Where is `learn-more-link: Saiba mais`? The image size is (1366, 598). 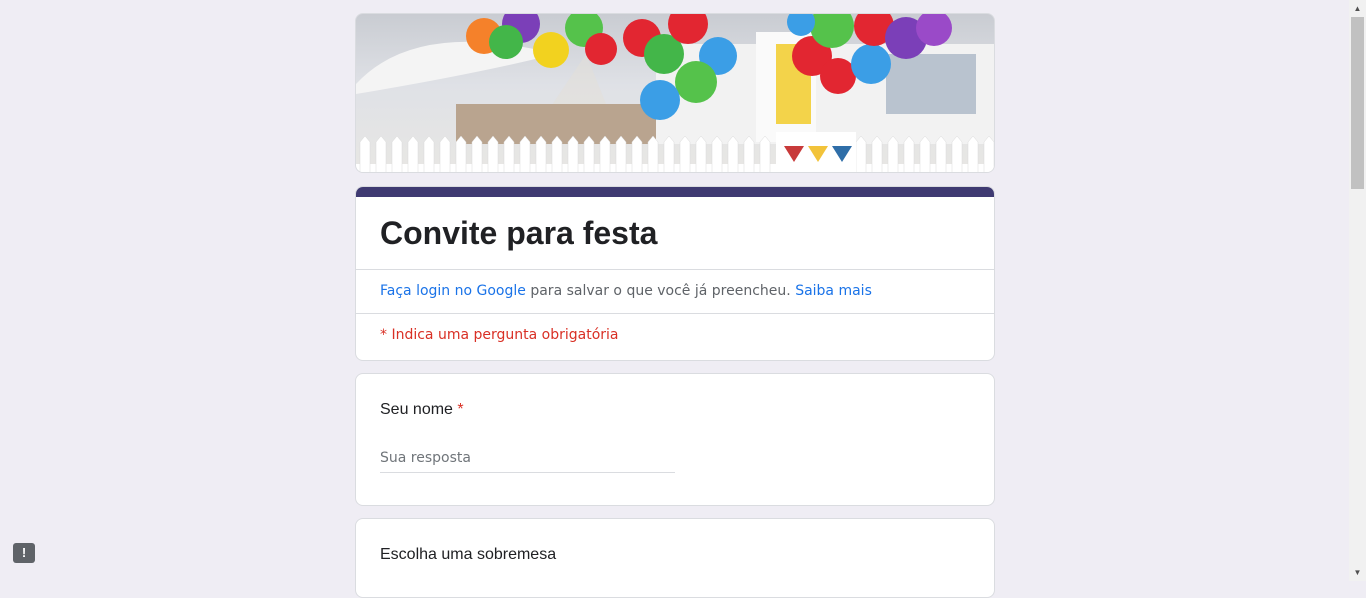
learn-more-link: Saiba mais is located at coordinates (833, 291).